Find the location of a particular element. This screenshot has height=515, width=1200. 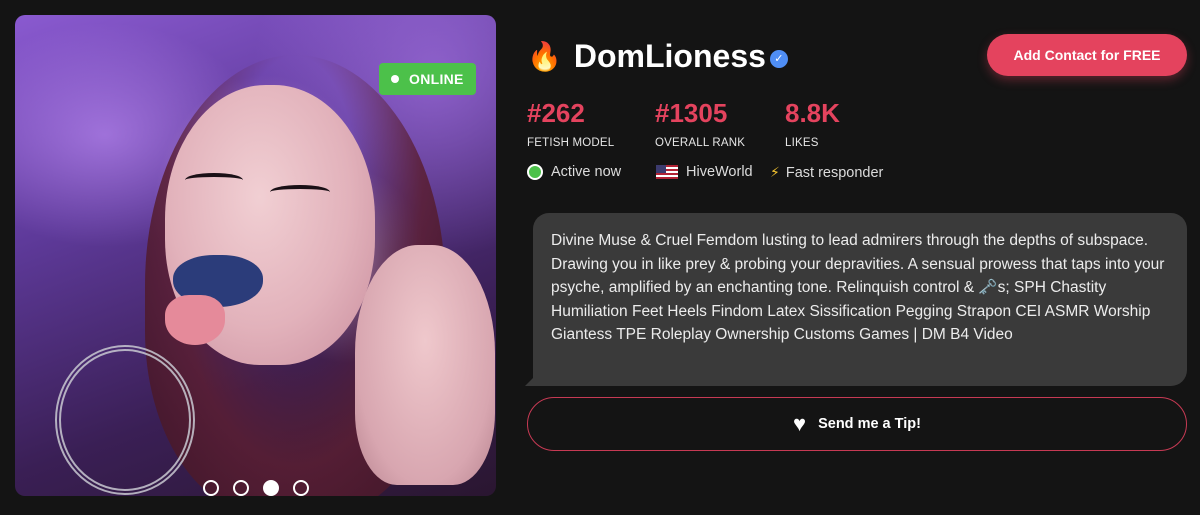

send-tip-button: ♥ Send me a Tip! is located at coordinates (857, 424).